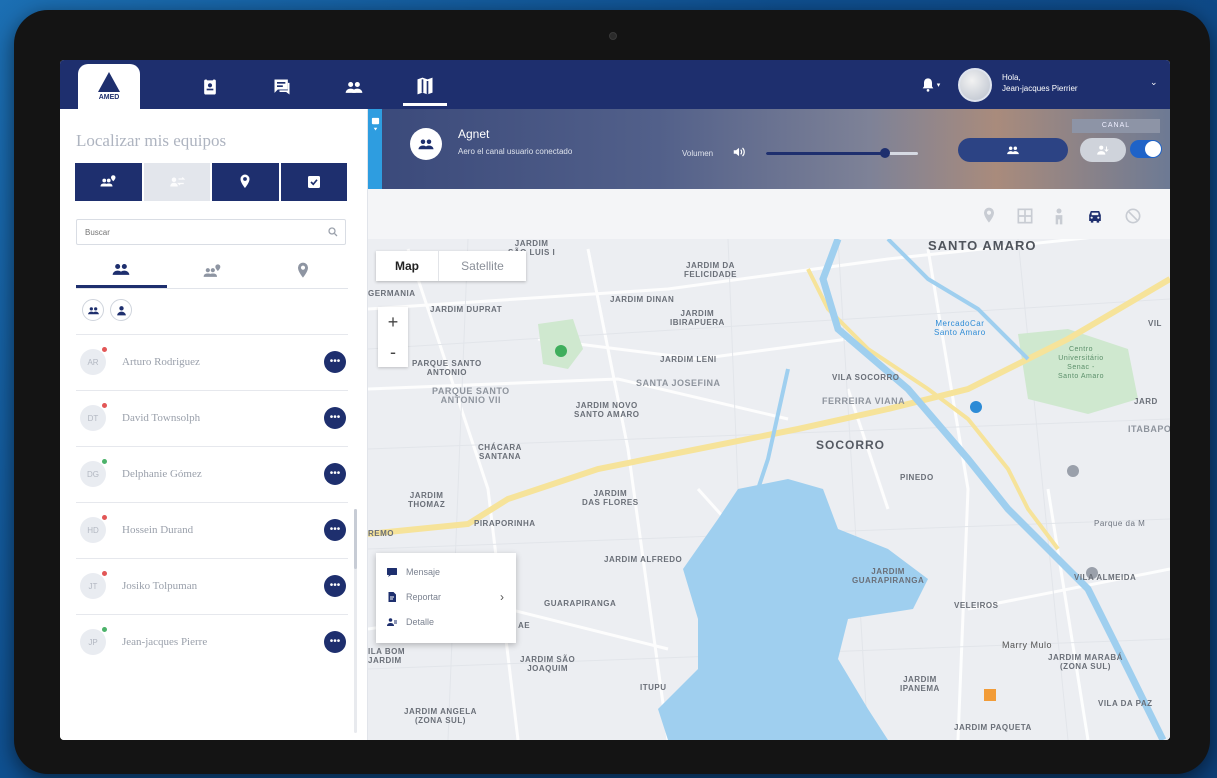 The image size is (1217, 778). I want to click on map-label-jard: JARD, so click(1146, 401).